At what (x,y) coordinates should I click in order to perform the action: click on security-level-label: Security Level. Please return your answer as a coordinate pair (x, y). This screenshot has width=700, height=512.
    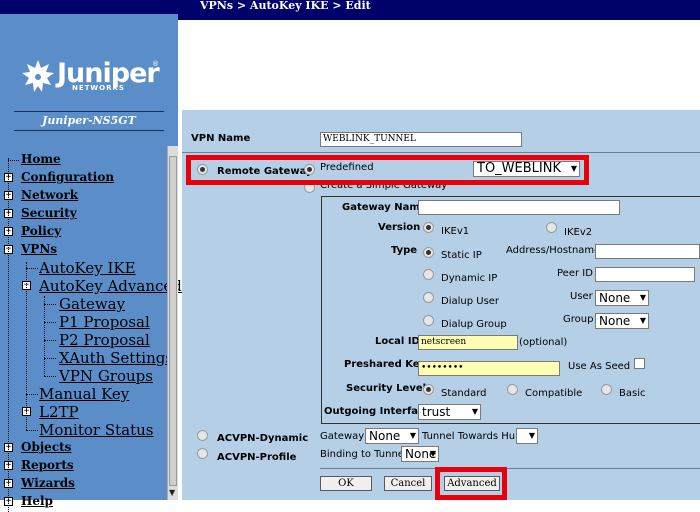
    Looking at the image, I should click on (386, 388).